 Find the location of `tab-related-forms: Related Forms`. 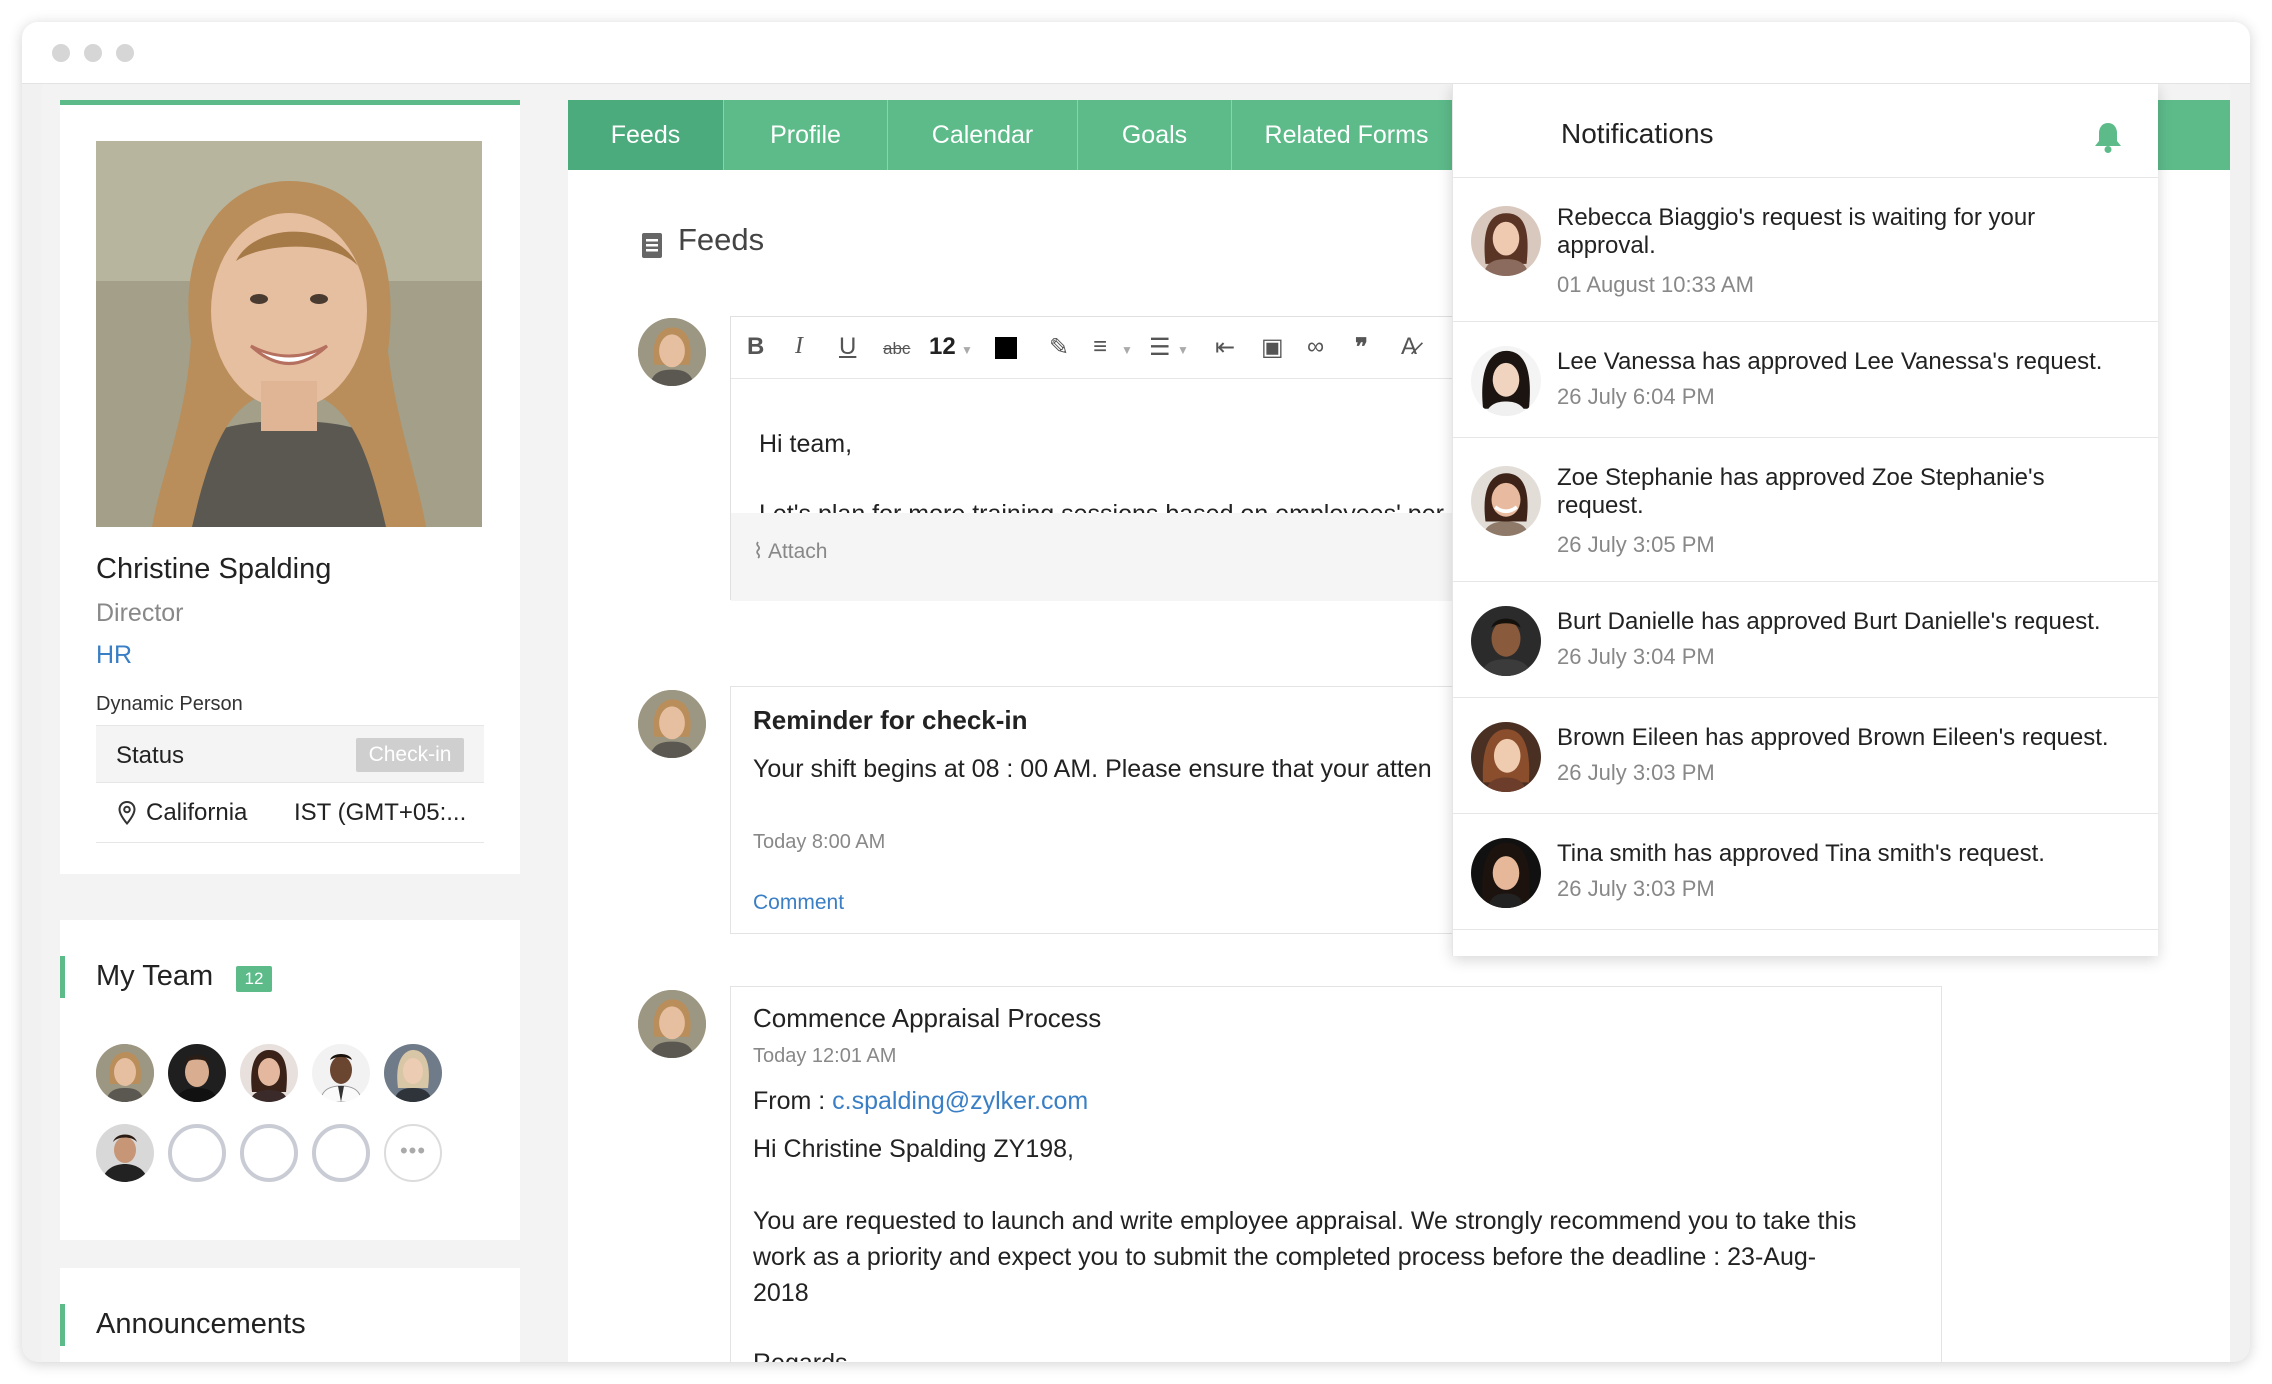

tab-related-forms: Related Forms is located at coordinates (1347, 135).